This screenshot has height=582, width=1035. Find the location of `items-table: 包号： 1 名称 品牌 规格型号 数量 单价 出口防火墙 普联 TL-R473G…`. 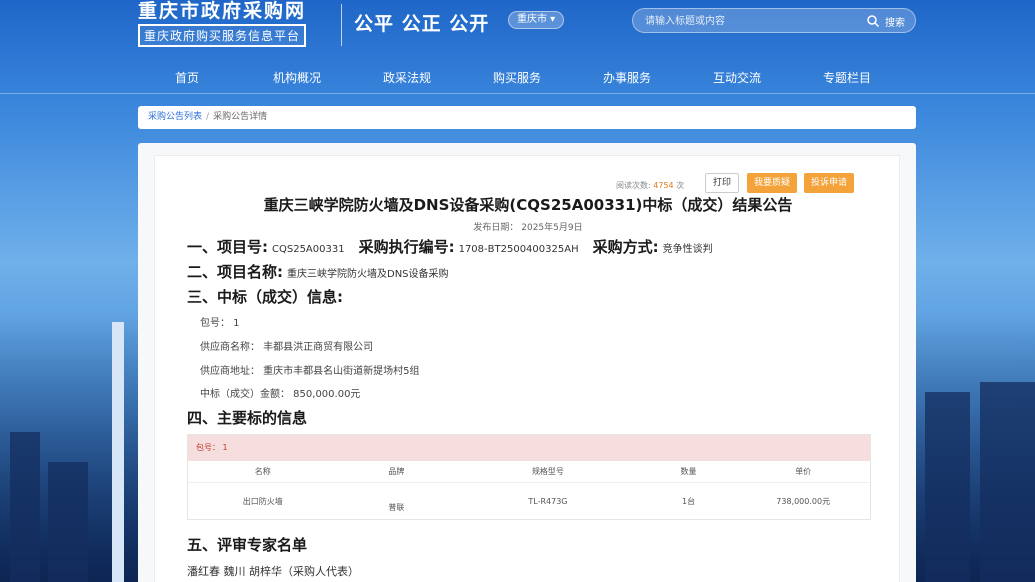

items-table: 包号： 1 名称 品牌 规格型号 数量 单价 出口防火墙 普联 TL-R473G… is located at coordinates (529, 477).